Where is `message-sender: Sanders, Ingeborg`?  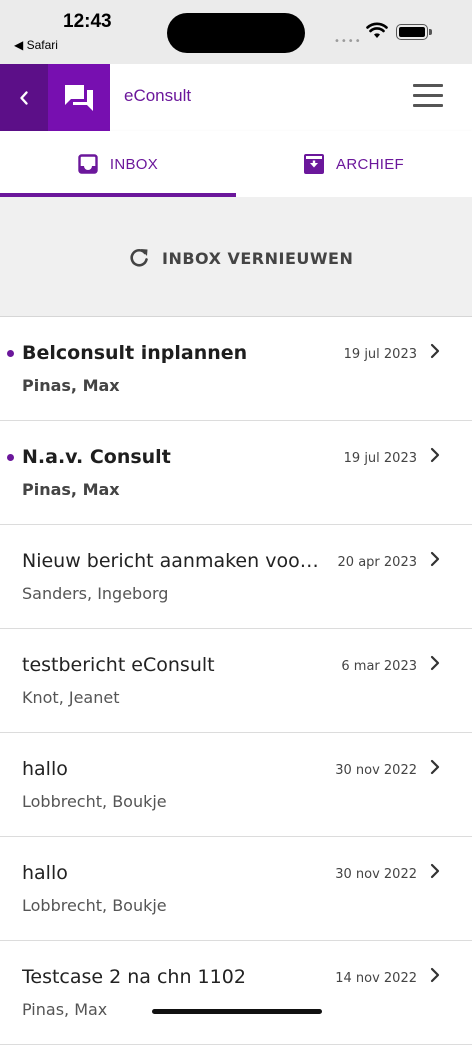
message-sender: Sanders, Ingeborg is located at coordinates (95, 593).